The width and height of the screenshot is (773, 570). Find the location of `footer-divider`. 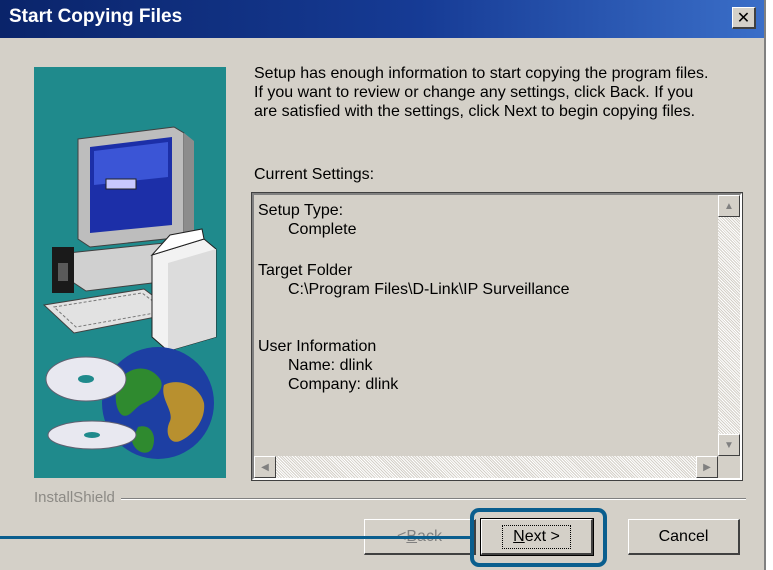

footer-divider is located at coordinates (390, 499).